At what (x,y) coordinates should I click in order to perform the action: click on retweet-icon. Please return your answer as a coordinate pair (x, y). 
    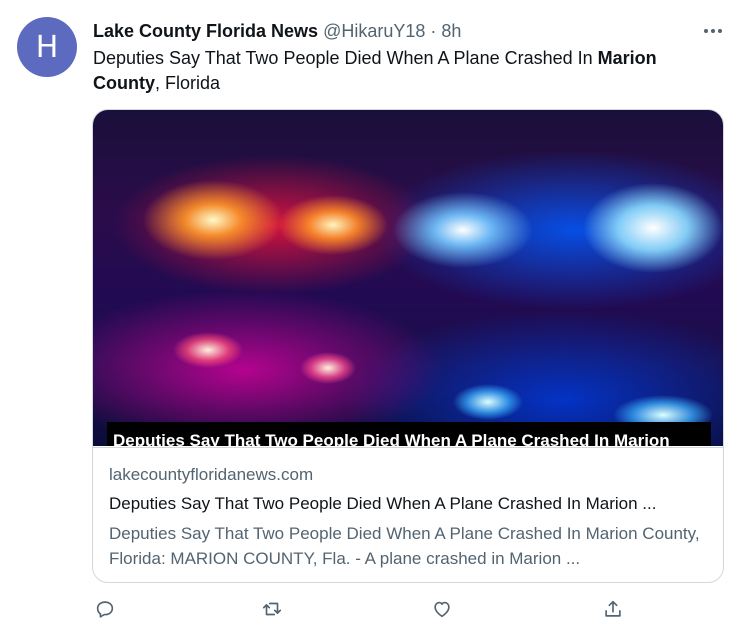
    Looking at the image, I should click on (272, 609).